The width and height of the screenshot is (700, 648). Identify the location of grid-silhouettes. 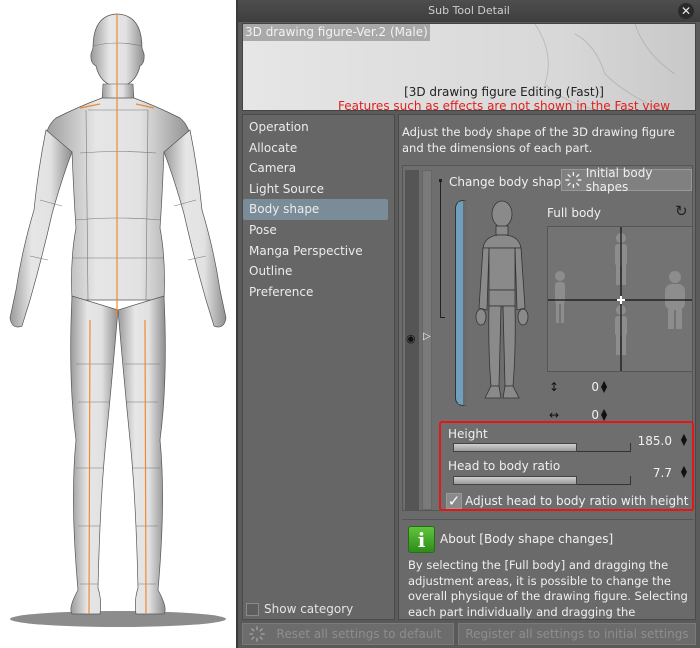
(620, 294).